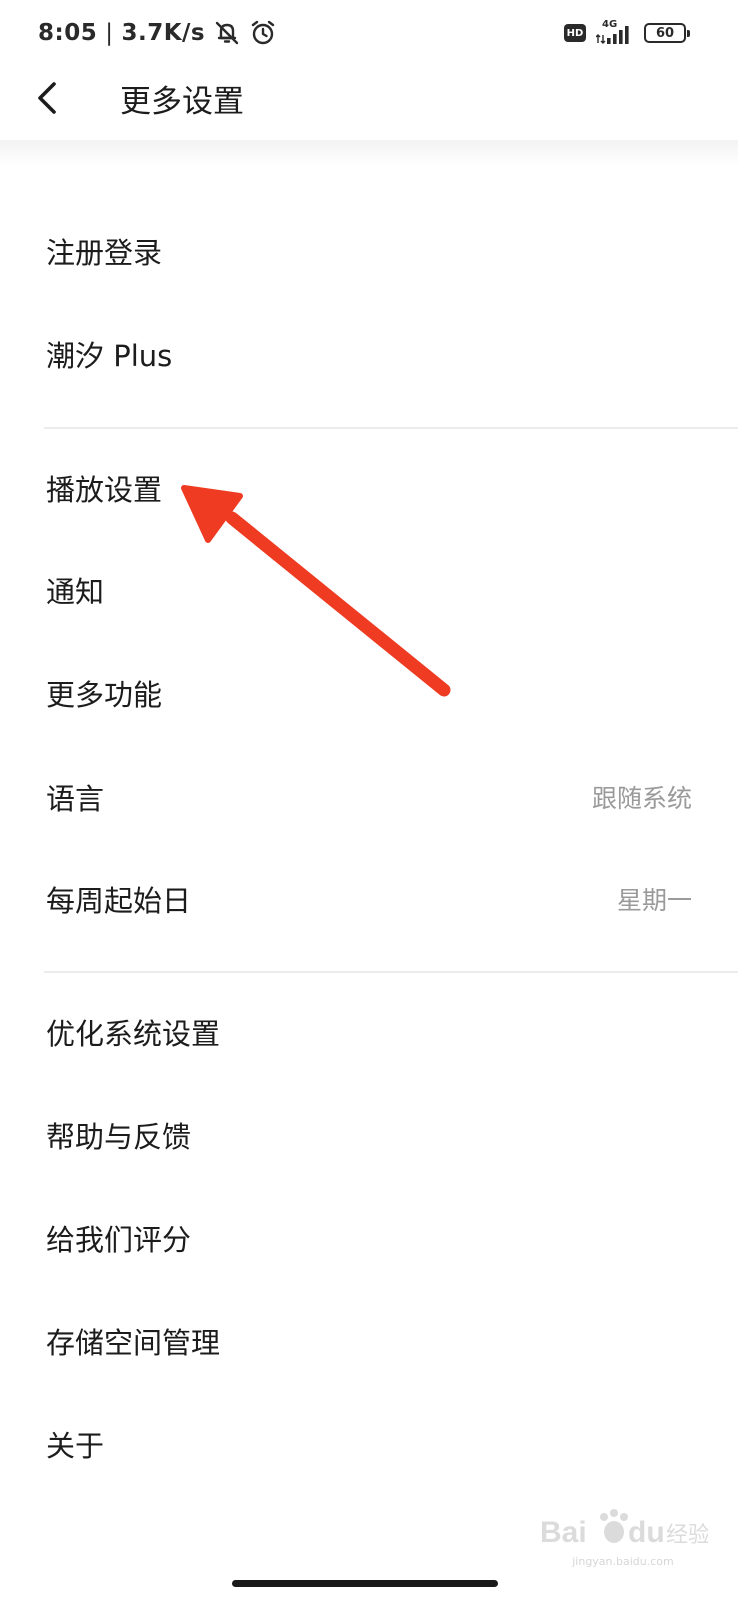 The image size is (738, 1600). What do you see at coordinates (369, 590) in the screenshot?
I see `setting-item-notification: 通知` at bounding box center [369, 590].